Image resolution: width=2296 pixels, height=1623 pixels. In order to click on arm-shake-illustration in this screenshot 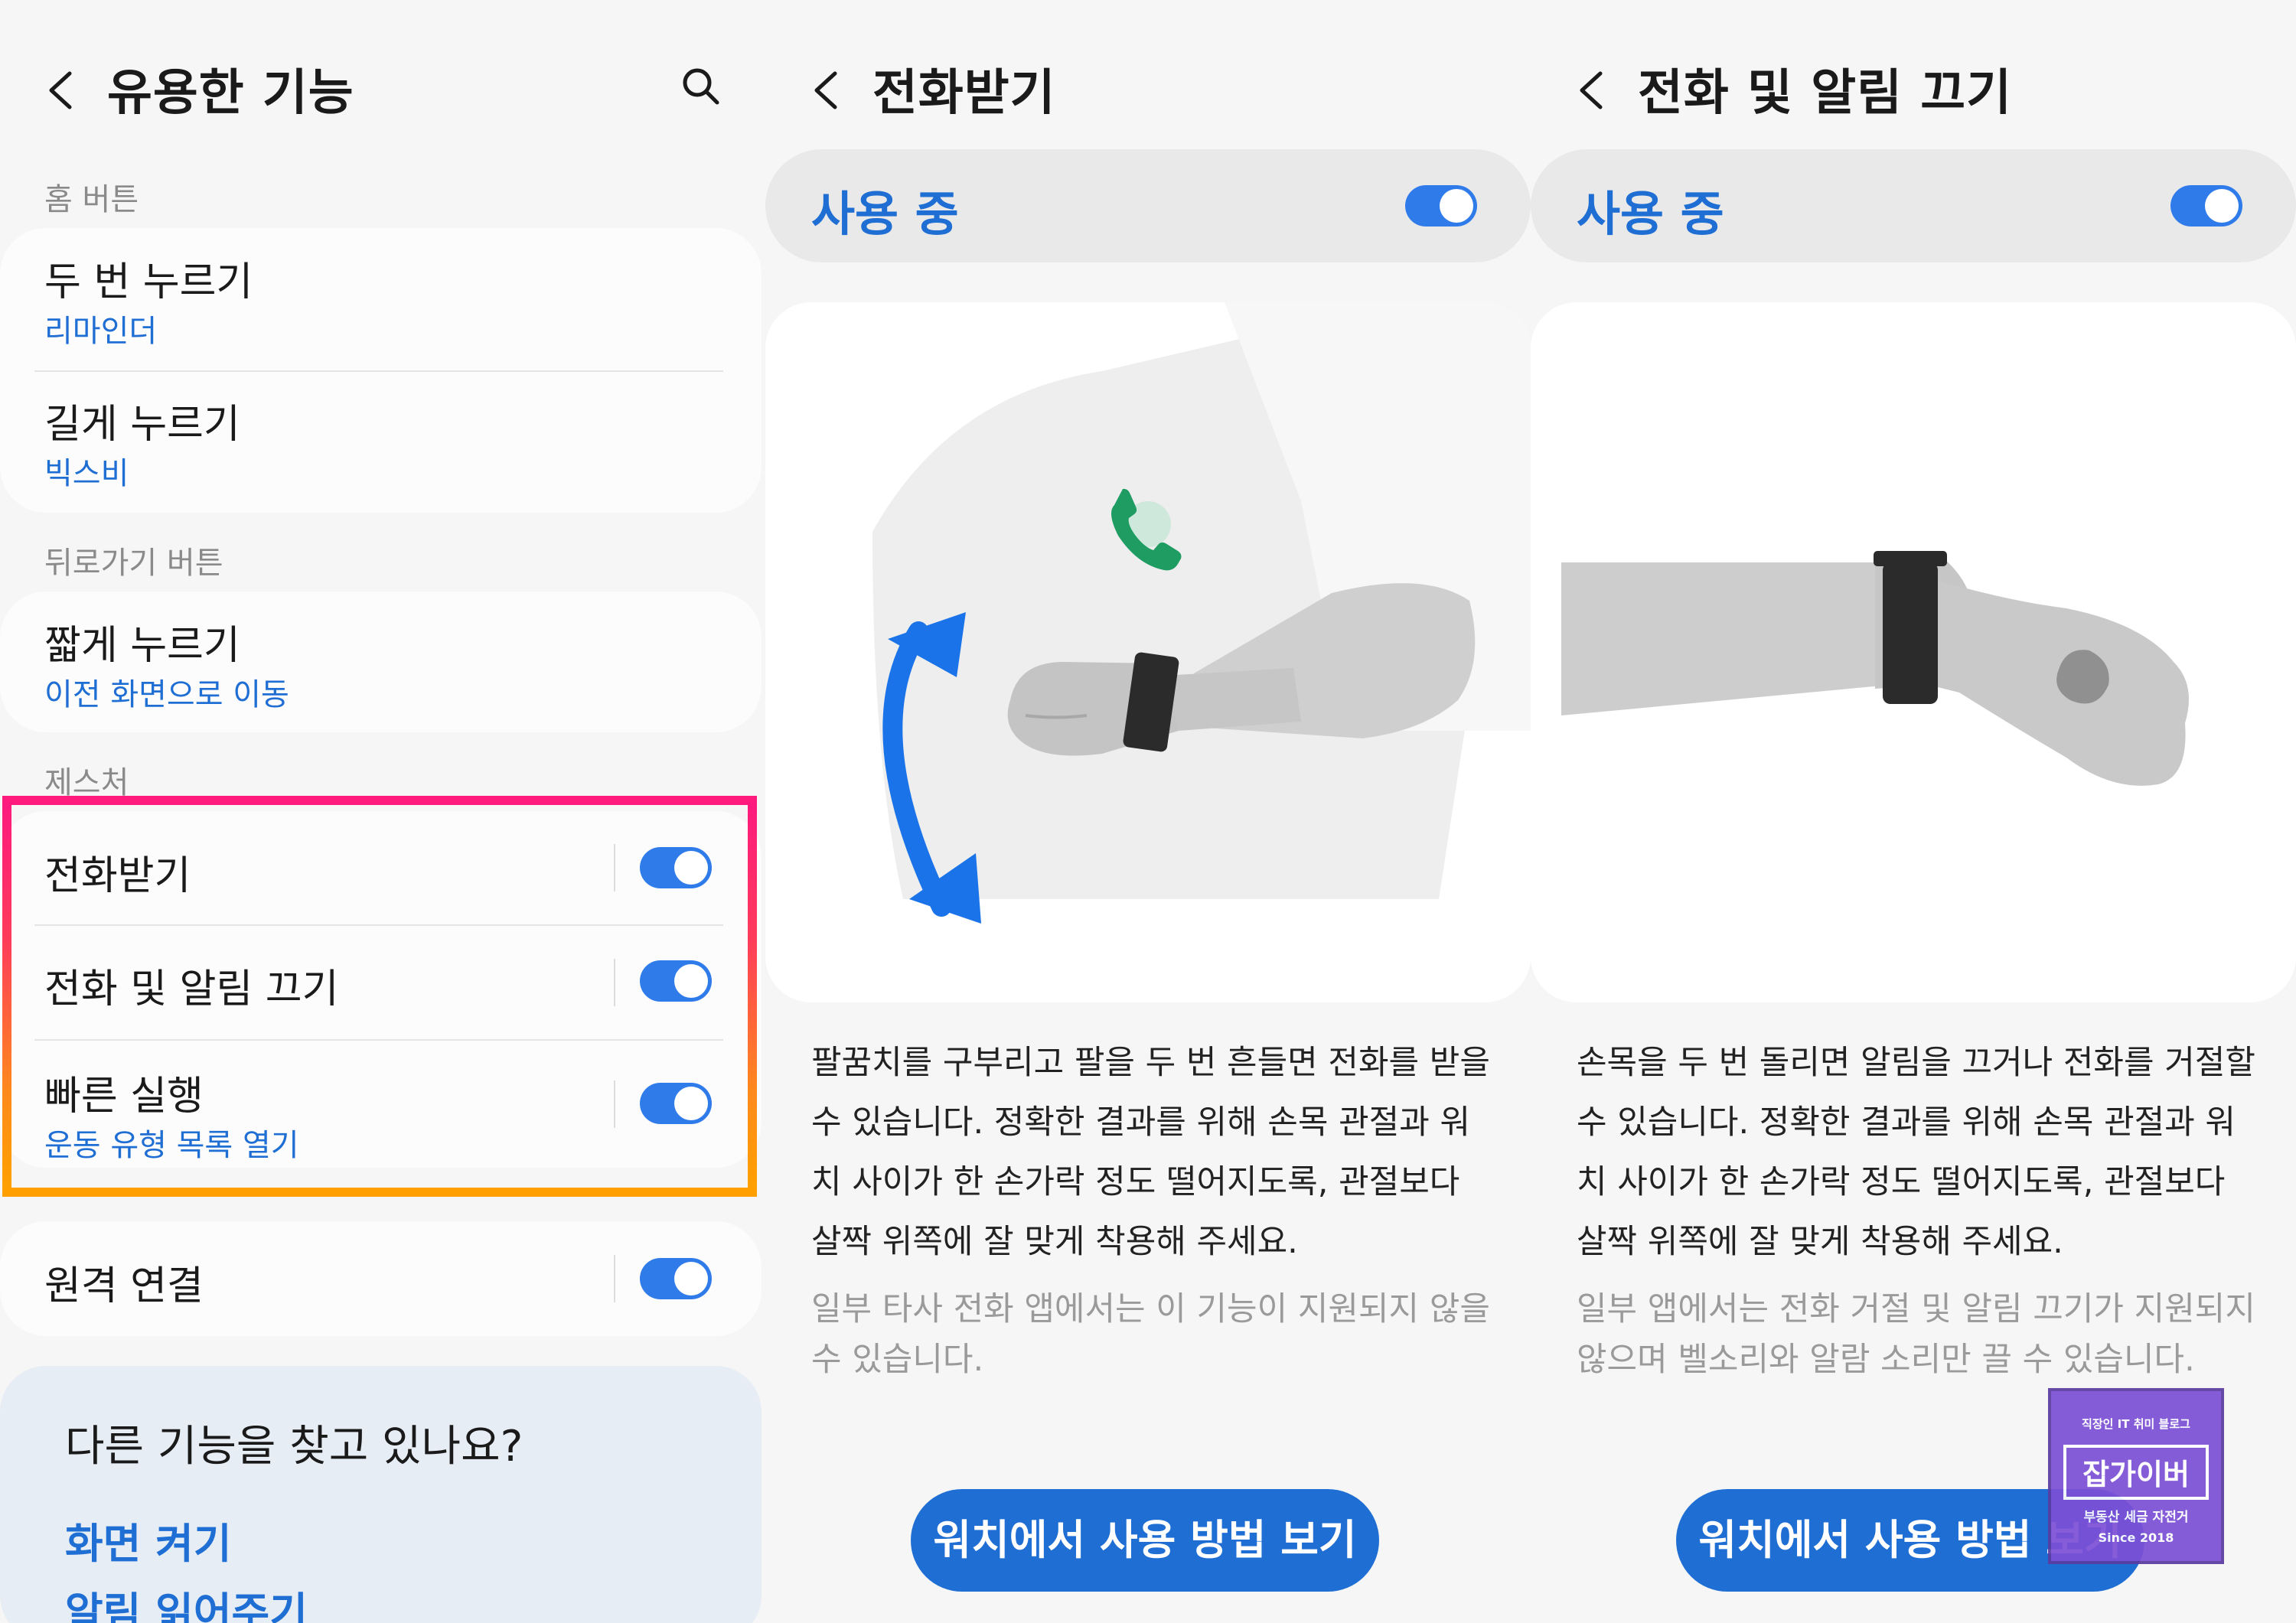, I will do `click(1201, 613)`.